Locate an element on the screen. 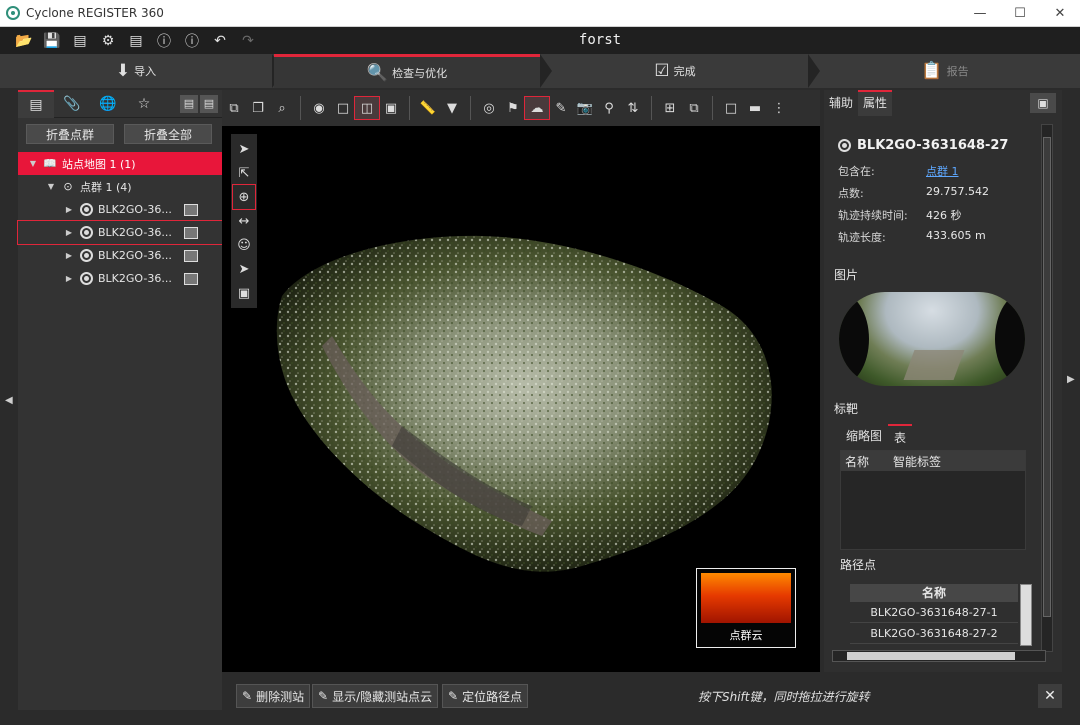  split-view-icon: ◫ is located at coordinates (367, 108).